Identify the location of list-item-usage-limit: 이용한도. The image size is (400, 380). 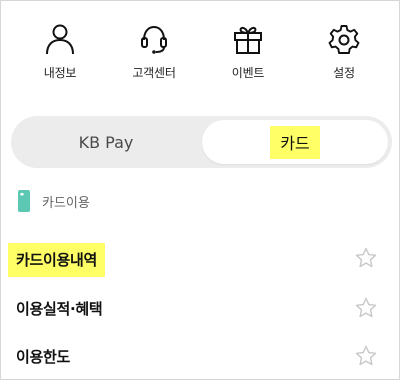
(200, 358).